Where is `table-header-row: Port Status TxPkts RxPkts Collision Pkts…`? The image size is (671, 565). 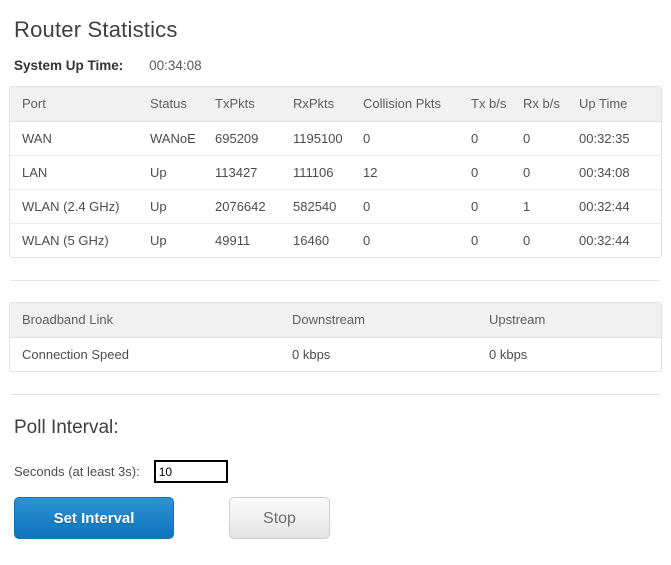 table-header-row: Port Status TxPkts RxPkts Collision Pkts… is located at coordinates (335, 104).